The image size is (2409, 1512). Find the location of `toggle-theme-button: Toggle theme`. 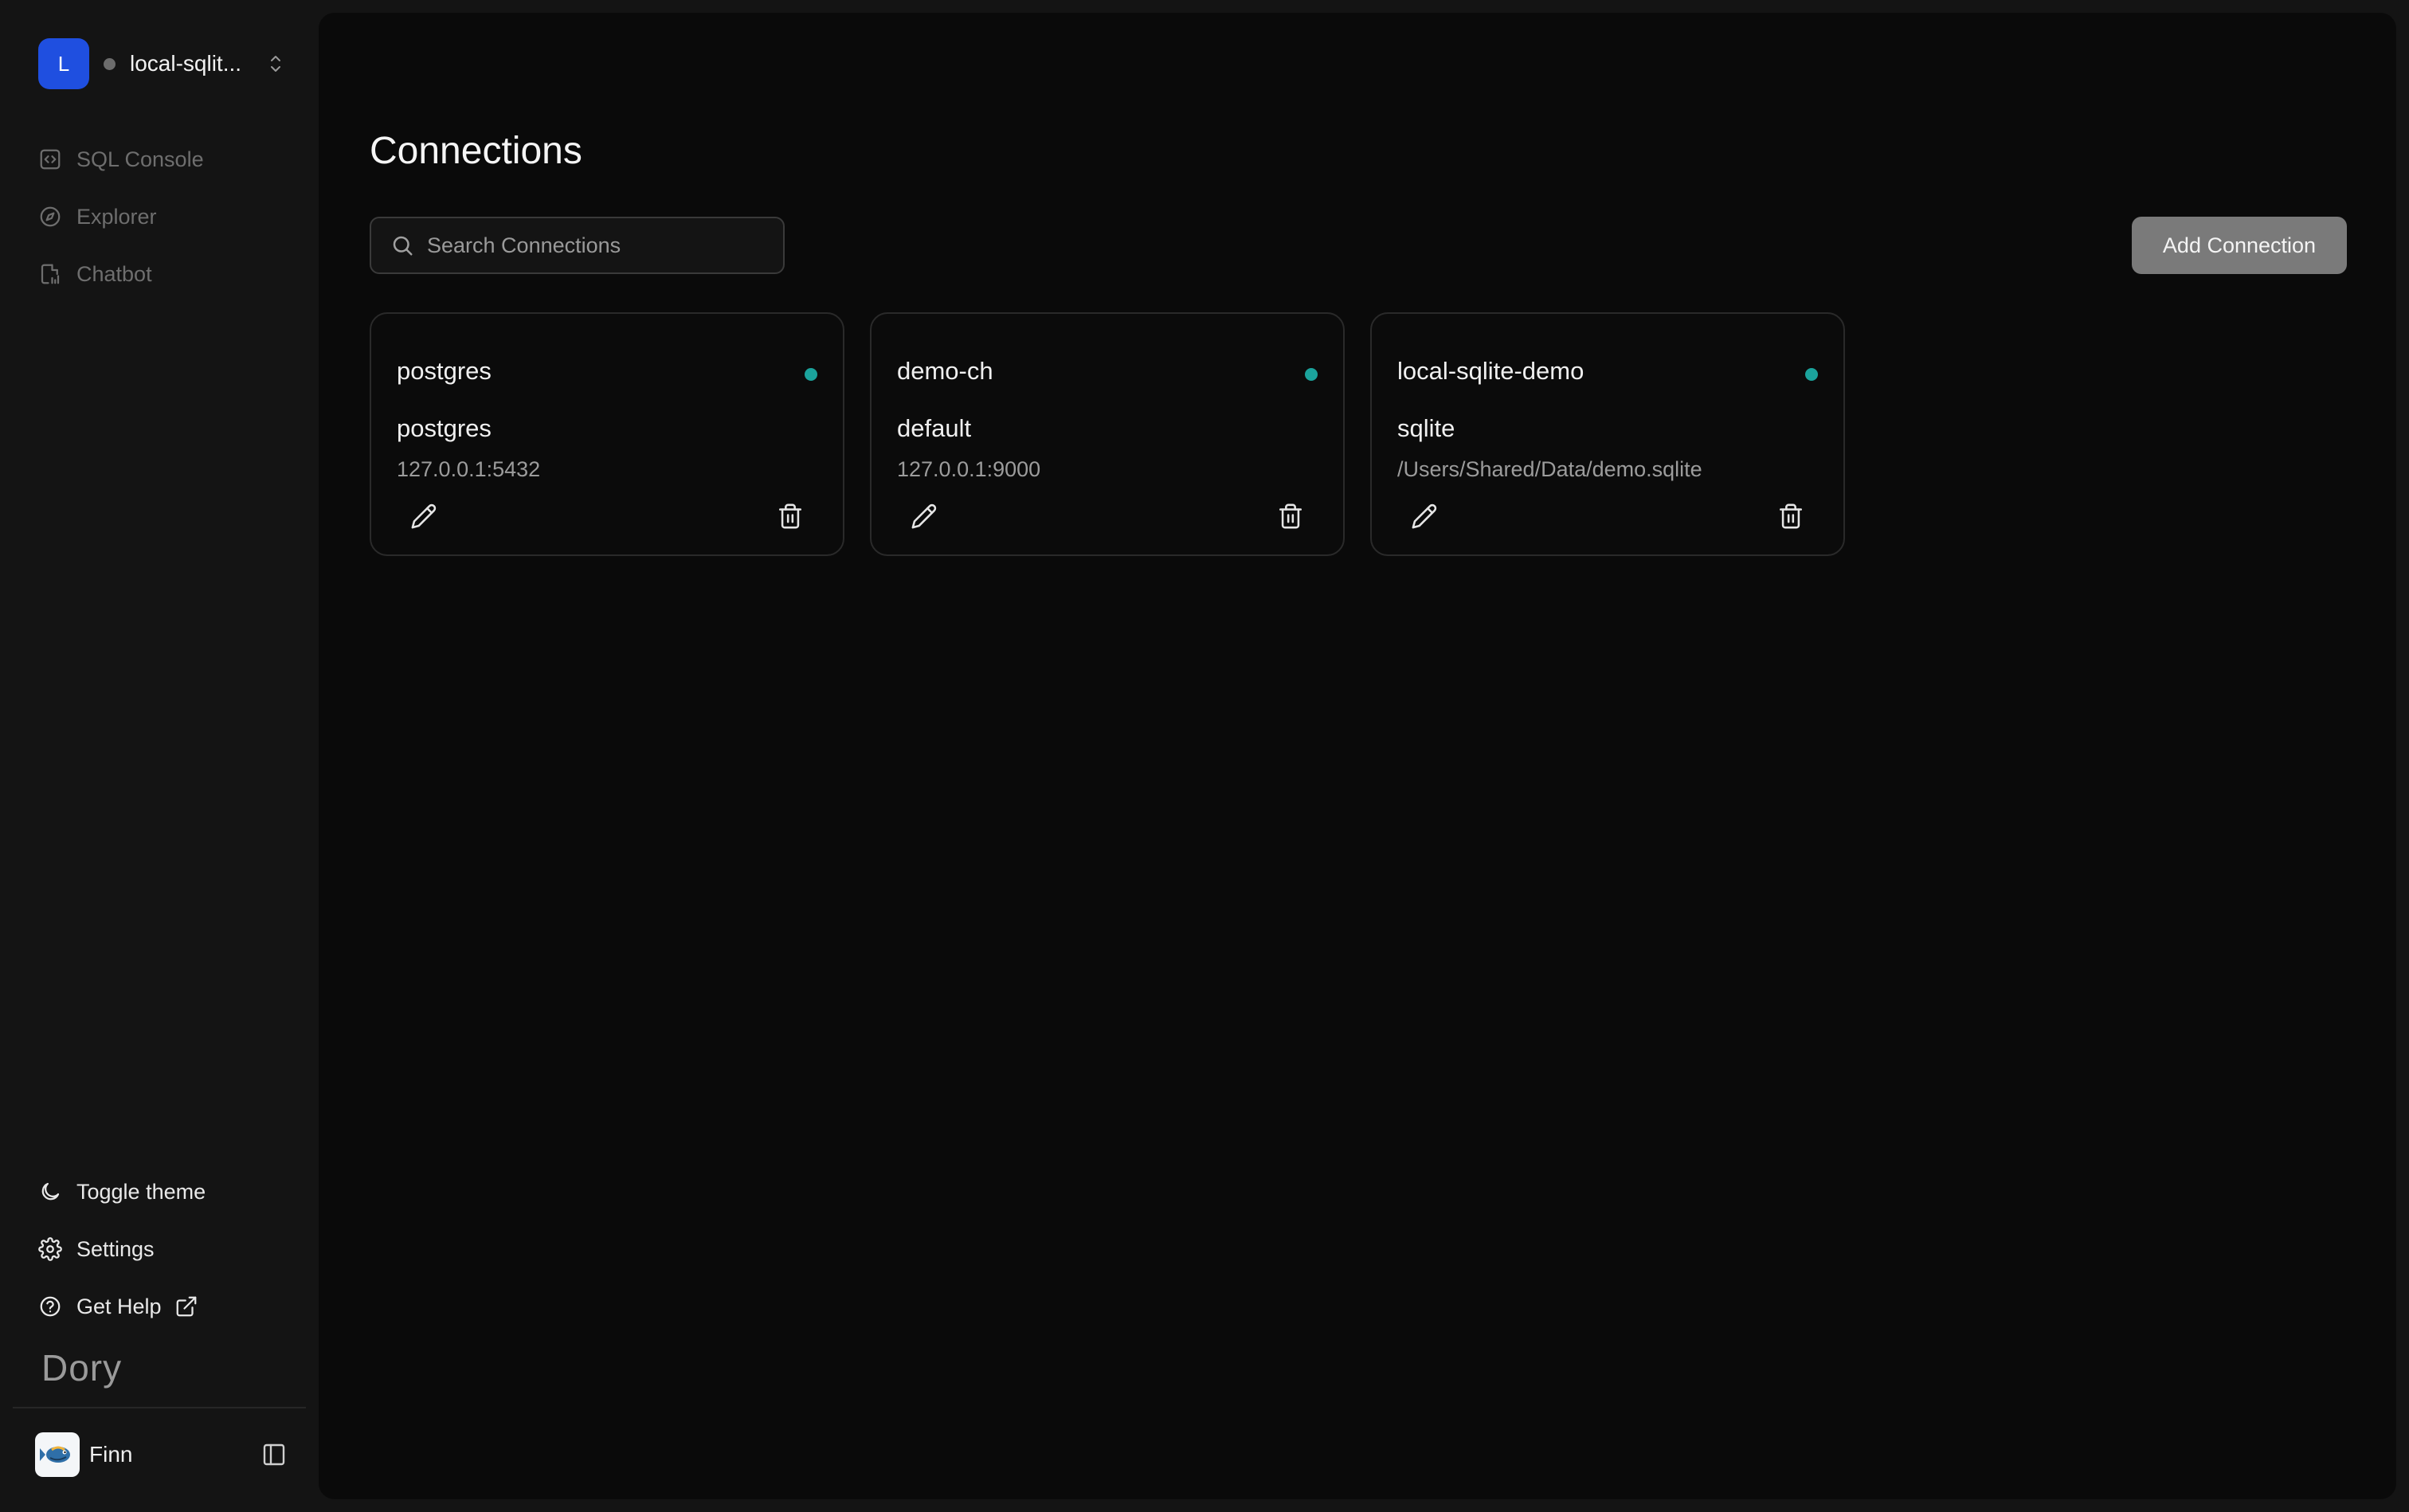

toggle-theme-button: Toggle theme is located at coordinates (165, 1192).